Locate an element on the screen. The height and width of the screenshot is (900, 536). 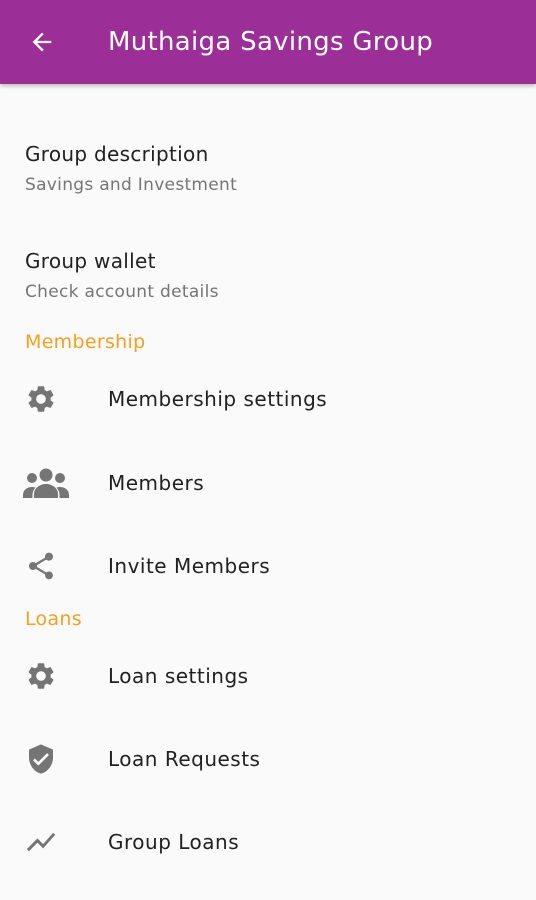
arrow-back-icon is located at coordinates (42, 42).